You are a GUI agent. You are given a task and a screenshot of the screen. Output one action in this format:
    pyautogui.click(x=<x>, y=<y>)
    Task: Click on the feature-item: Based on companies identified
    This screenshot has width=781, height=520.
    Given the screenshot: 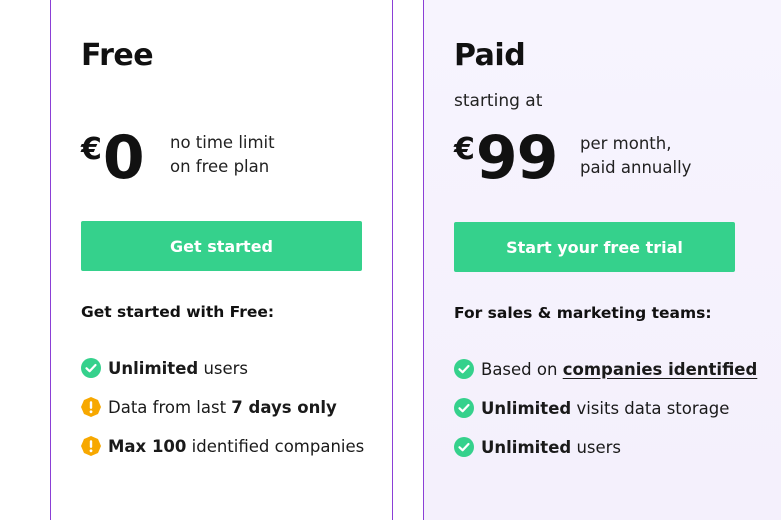 What is the action you would take?
    pyautogui.click(x=605, y=369)
    